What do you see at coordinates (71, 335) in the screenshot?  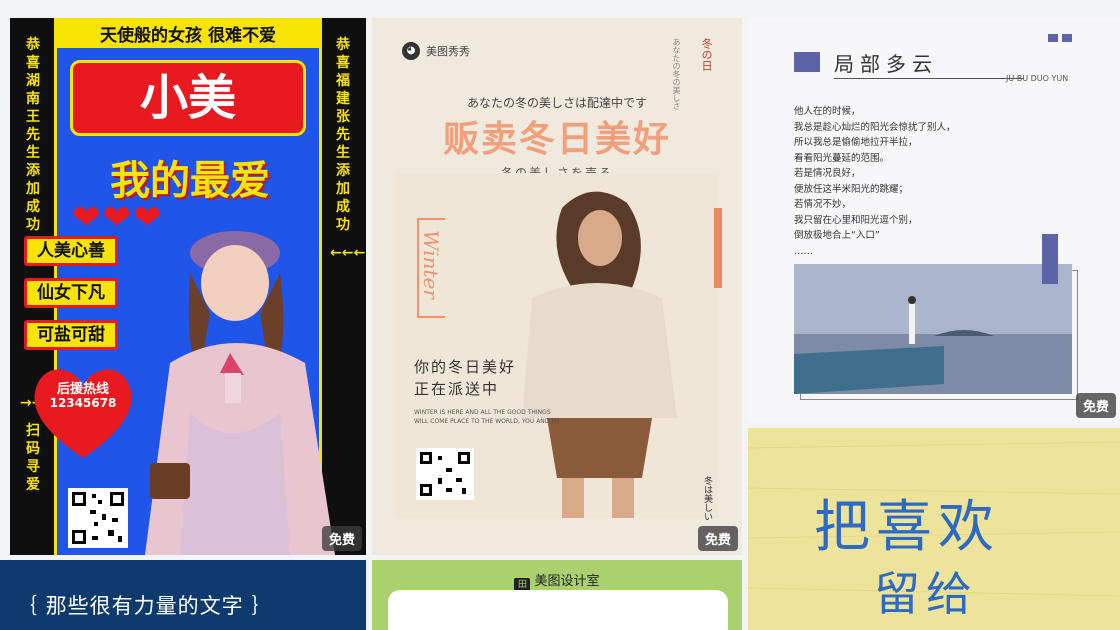 I see `tag-3: 可盐可甜` at bounding box center [71, 335].